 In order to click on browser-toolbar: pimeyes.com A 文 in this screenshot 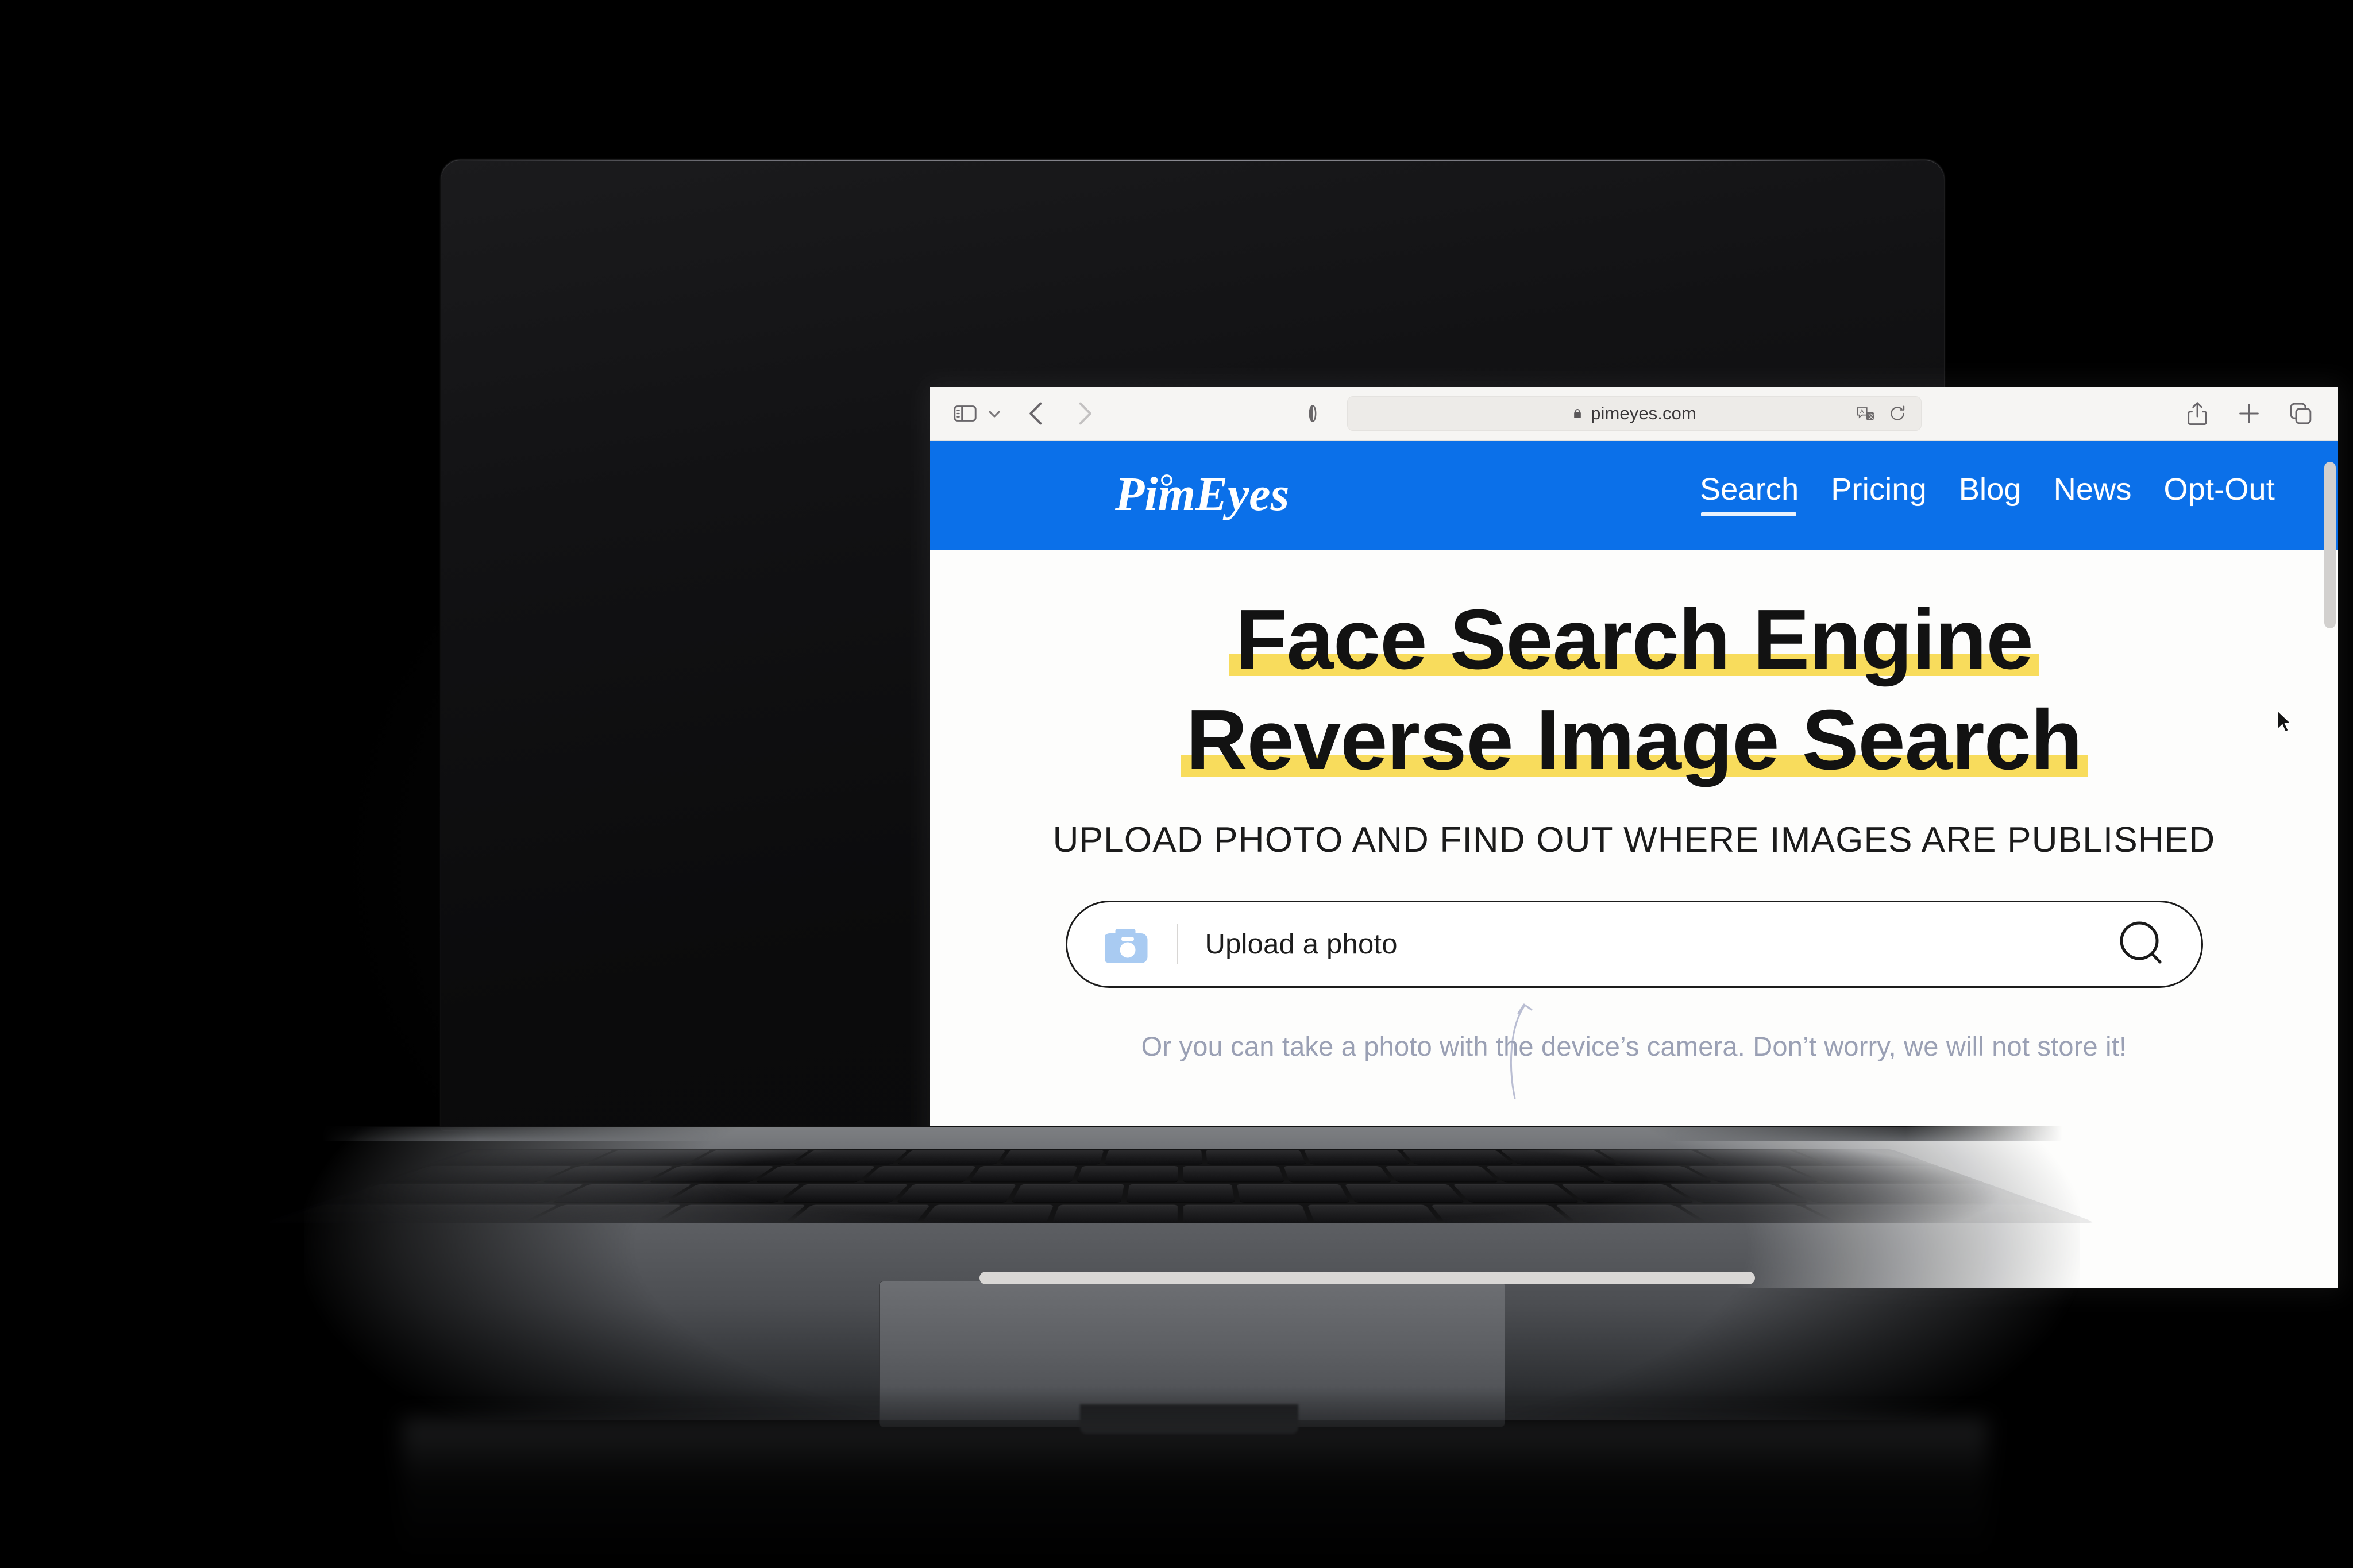, I will do `click(1634, 414)`.